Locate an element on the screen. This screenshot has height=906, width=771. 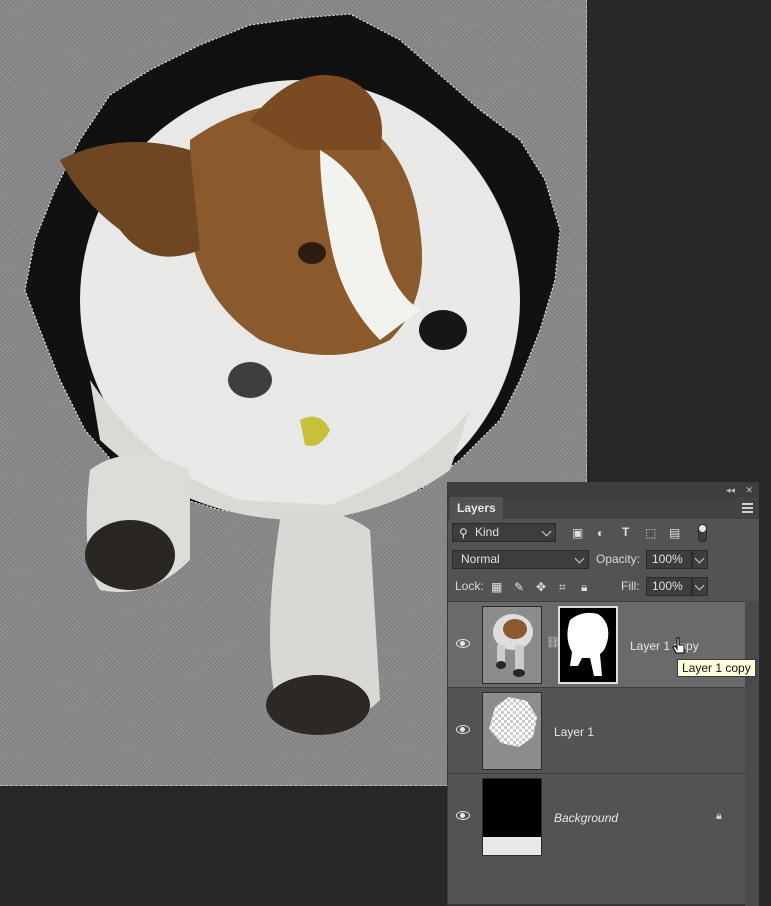
opacity-dropdown is located at coordinates (700, 559).